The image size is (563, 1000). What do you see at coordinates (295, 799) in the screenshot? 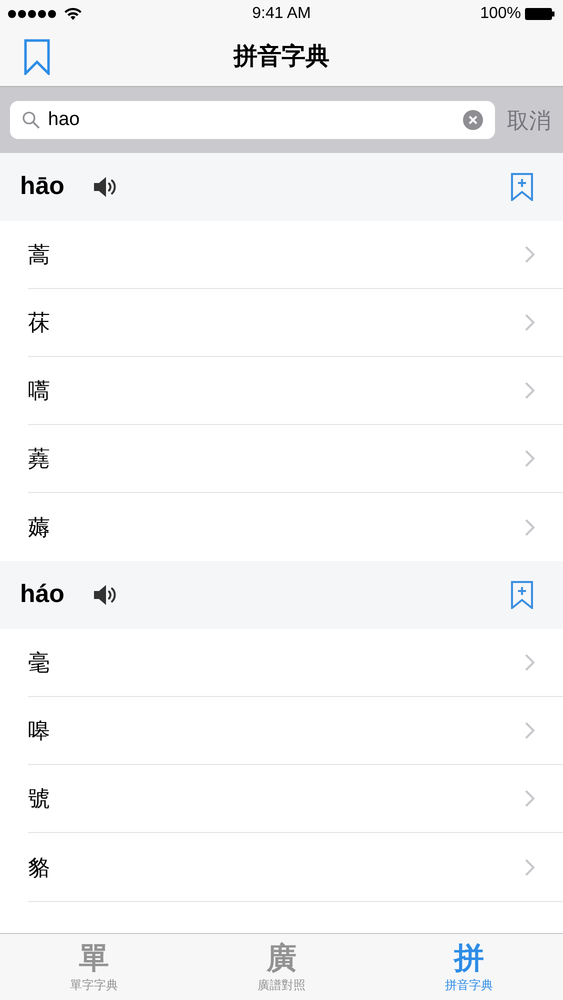
I see `character-row: 號` at bounding box center [295, 799].